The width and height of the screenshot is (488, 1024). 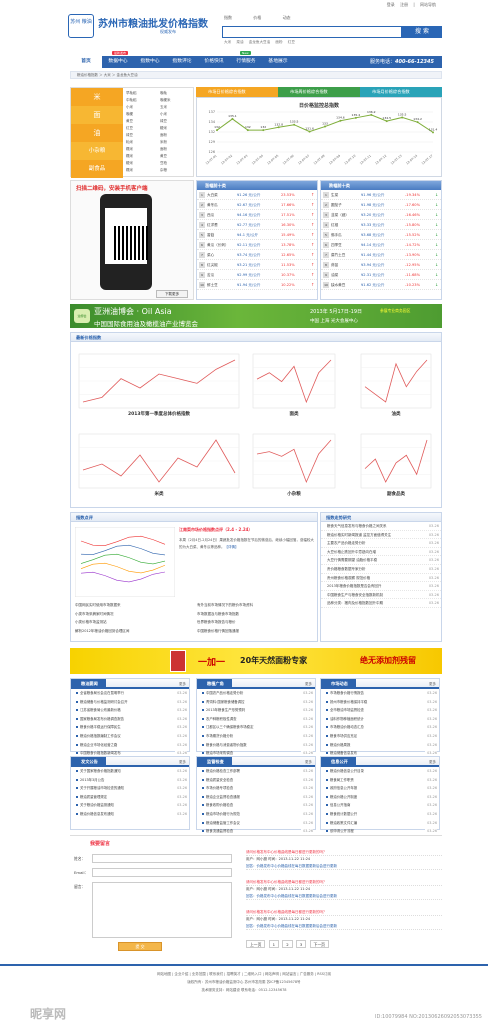 I want to click on news-row: 江都区以三个确保粮食市场稳定 03-26, so click(x=256, y=727).